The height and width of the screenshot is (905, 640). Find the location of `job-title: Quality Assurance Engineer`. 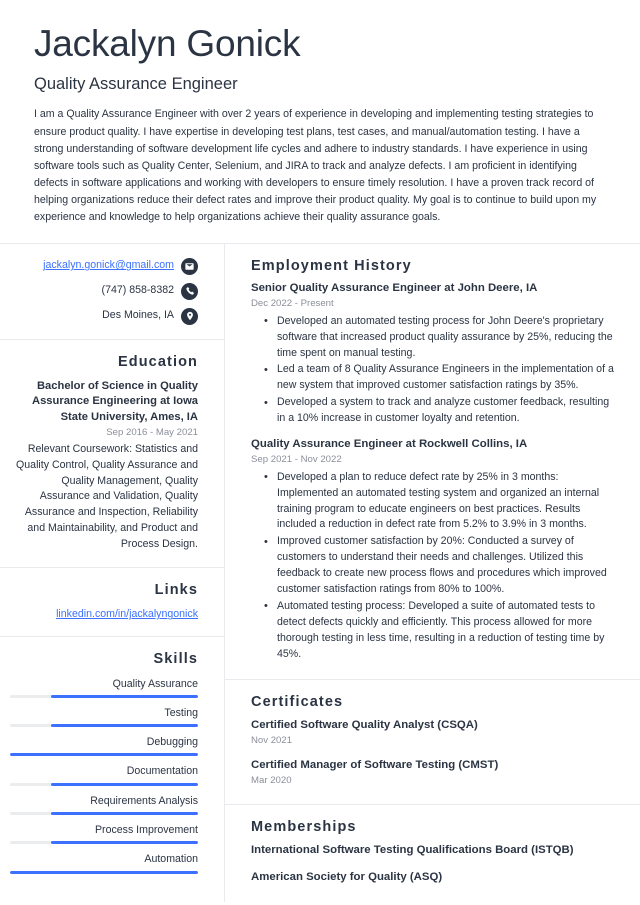

job-title: Quality Assurance Engineer is located at coordinates (136, 83).